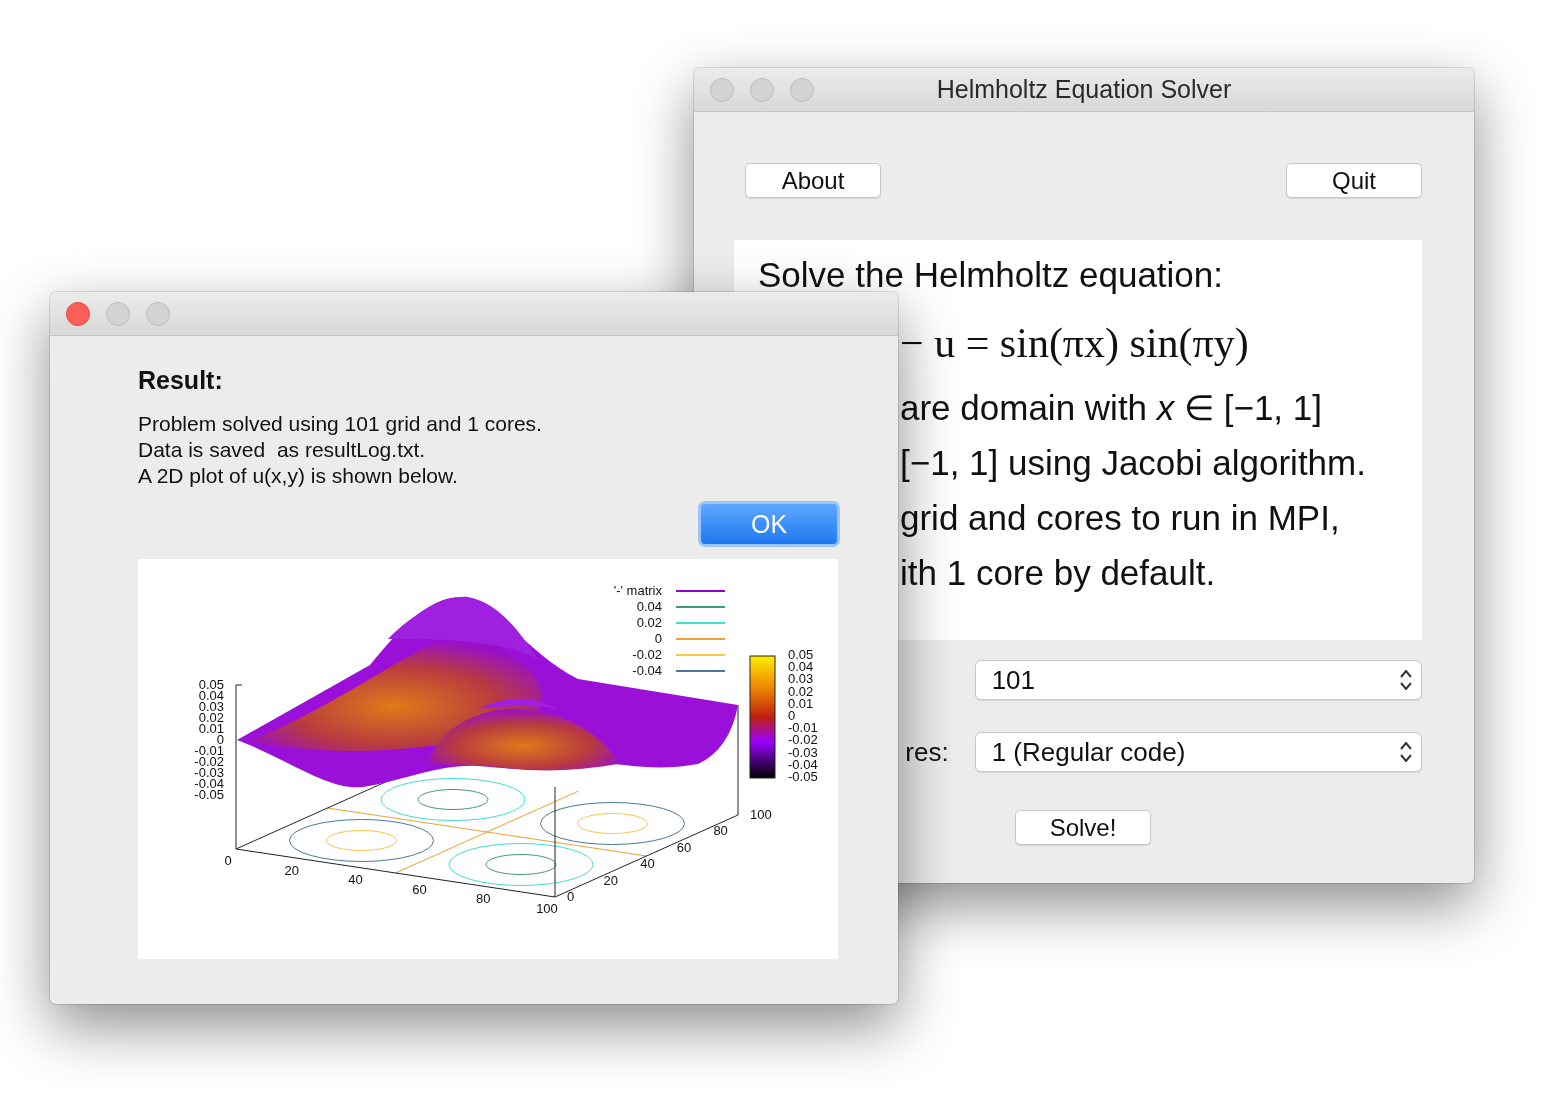 Image resolution: width=1548 pixels, height=1110 pixels. What do you see at coordinates (298, 476) in the screenshot?
I see `message-line: A 2D plot of u(x,y) is shown below.` at bounding box center [298, 476].